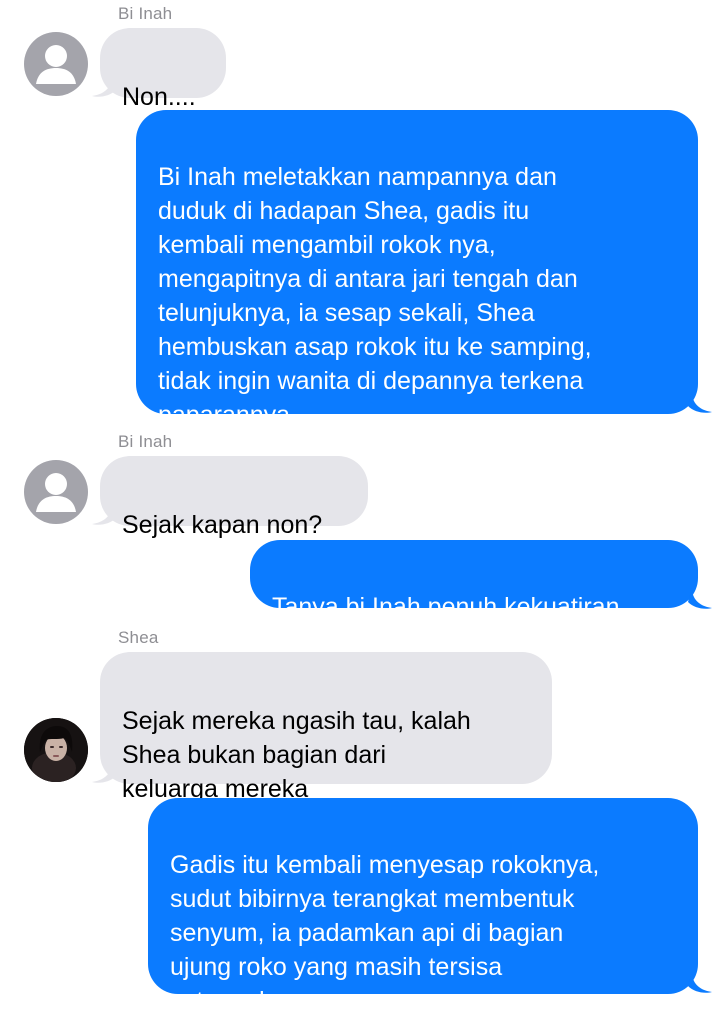  Describe the element at coordinates (138, 637) in the screenshot. I see `sender-name: Shea` at that location.